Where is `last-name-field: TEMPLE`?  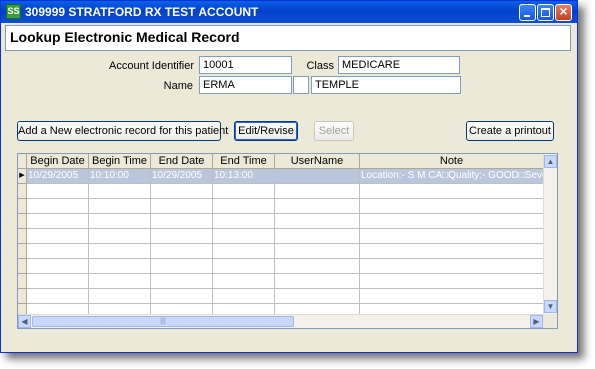 last-name-field: TEMPLE is located at coordinates (386, 85).